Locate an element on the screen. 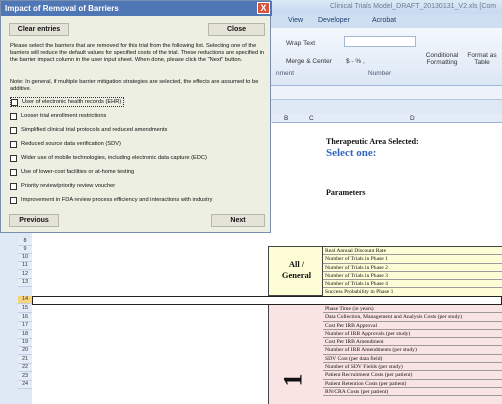 This screenshot has width=502, height=404. barrier-option: Reduced source data verification (SDV) is located at coordinates (65, 144).